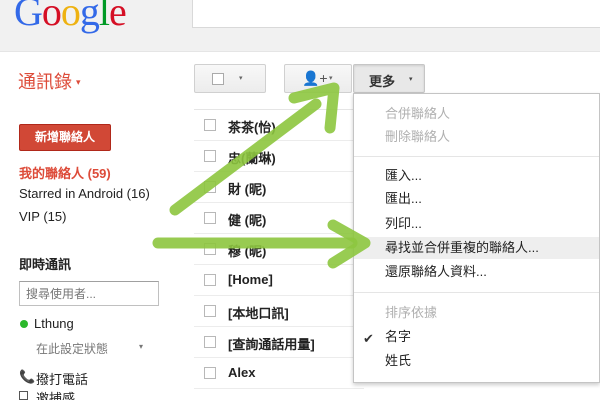 Image resolution: width=600 pixels, height=400 pixels. Describe the element at coordinates (258, 312) in the screenshot. I see `contact-name: [本地口訊]` at that location.